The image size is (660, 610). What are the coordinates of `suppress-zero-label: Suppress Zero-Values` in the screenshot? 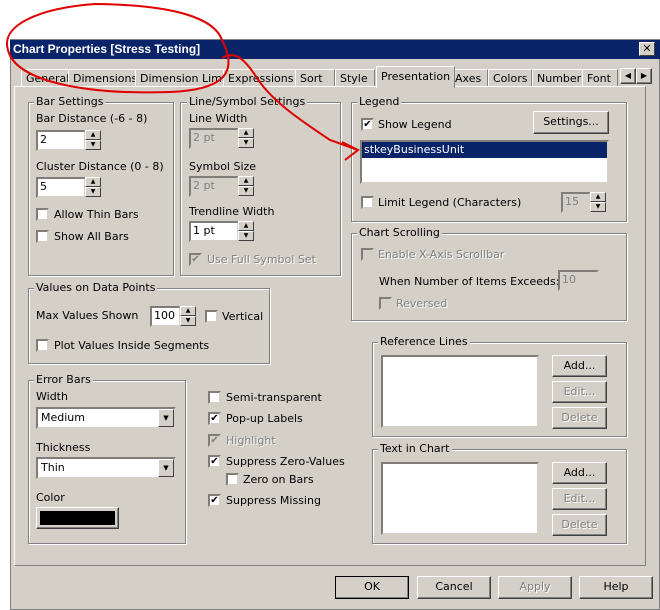 It's located at (285, 461).